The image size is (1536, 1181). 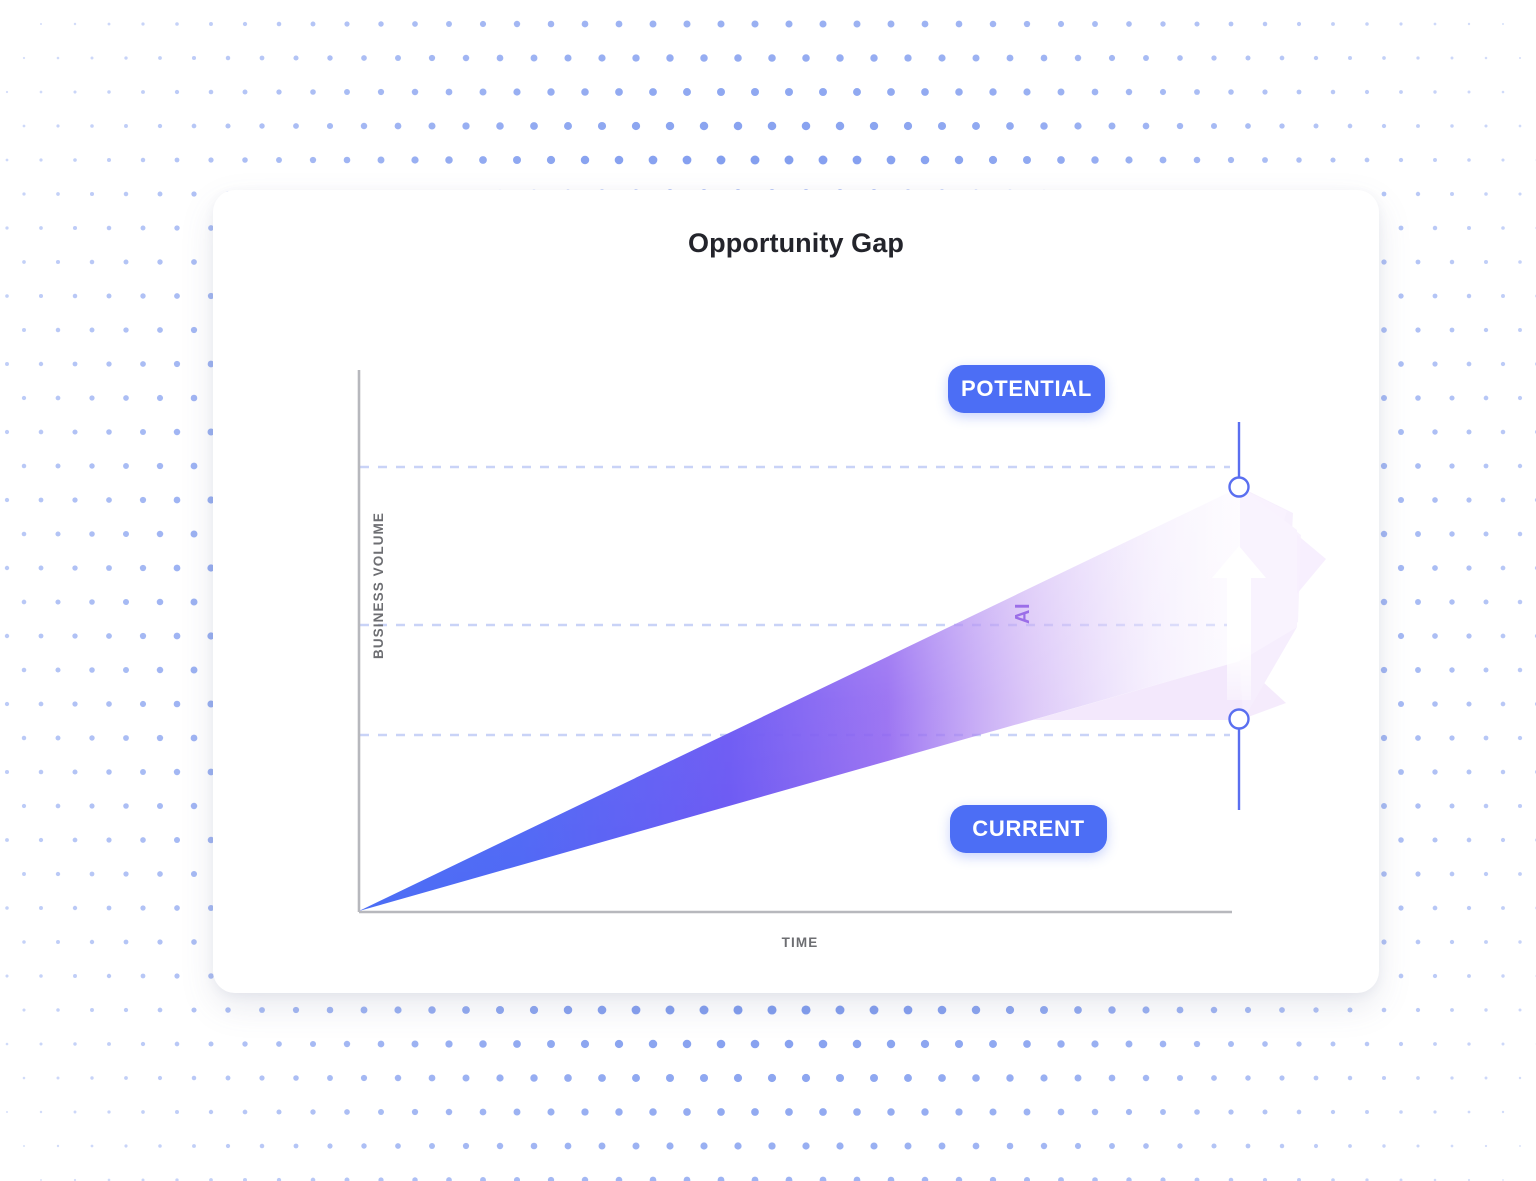 I want to click on potential-marker, so click(x=1239, y=487).